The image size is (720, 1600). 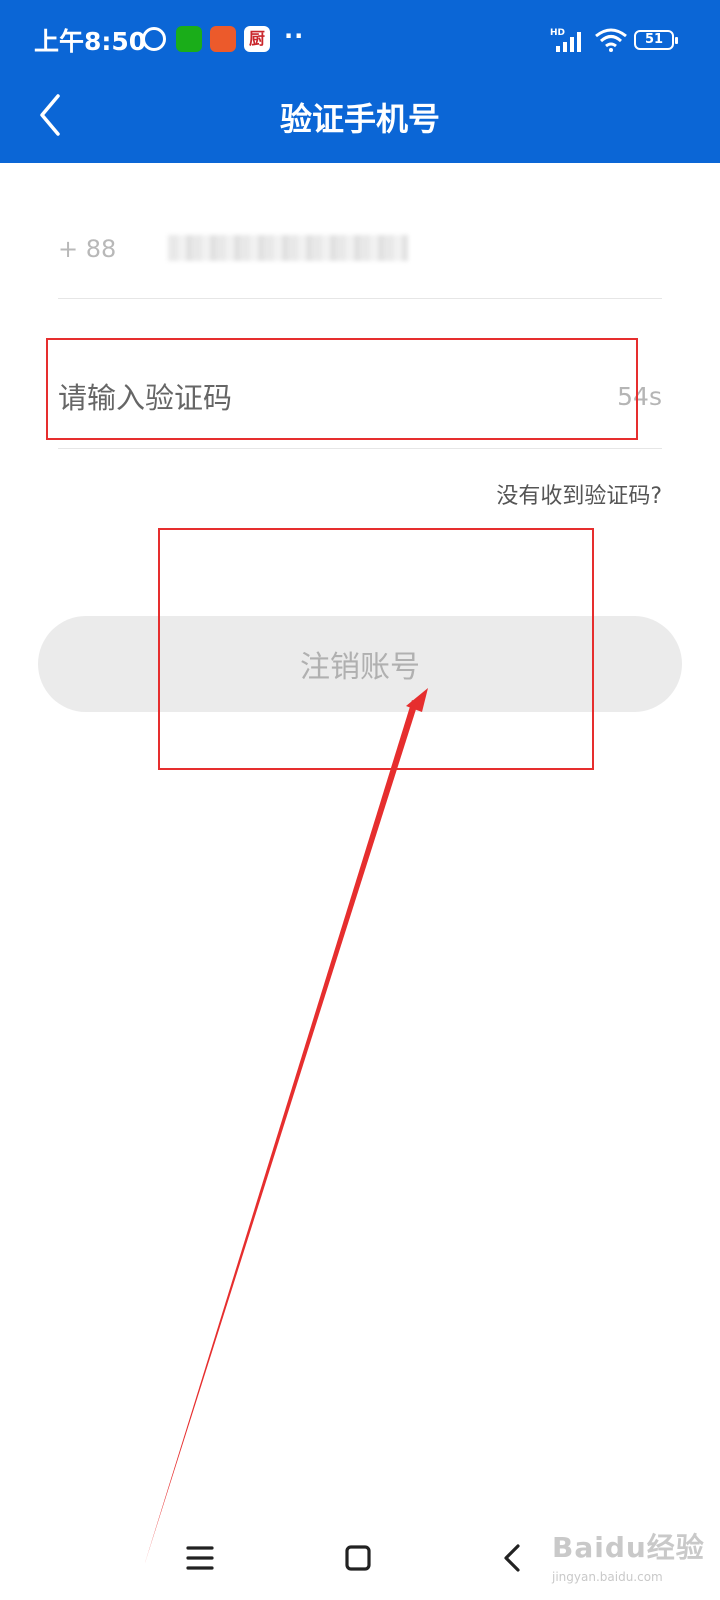 What do you see at coordinates (360, 40) in the screenshot?
I see `status-bar: 上午8:50 厨 ·· HD 51` at bounding box center [360, 40].